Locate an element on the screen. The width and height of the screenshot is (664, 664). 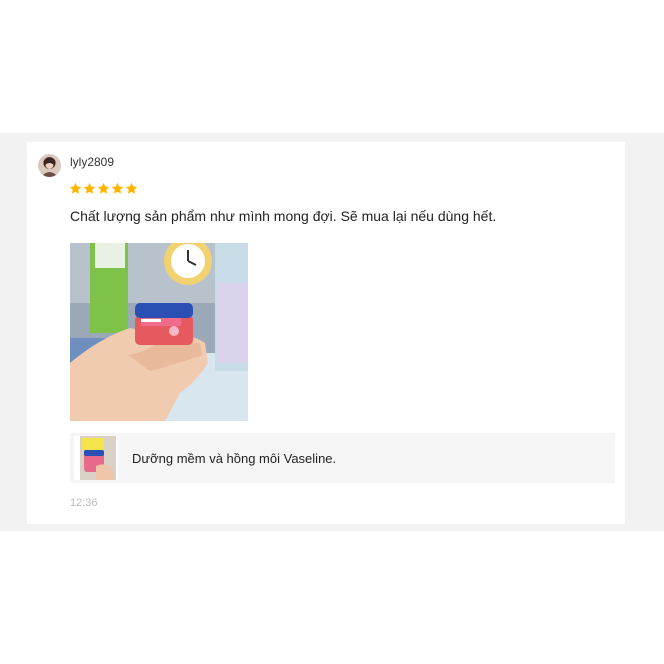
review-photo is located at coordinates (159, 332).